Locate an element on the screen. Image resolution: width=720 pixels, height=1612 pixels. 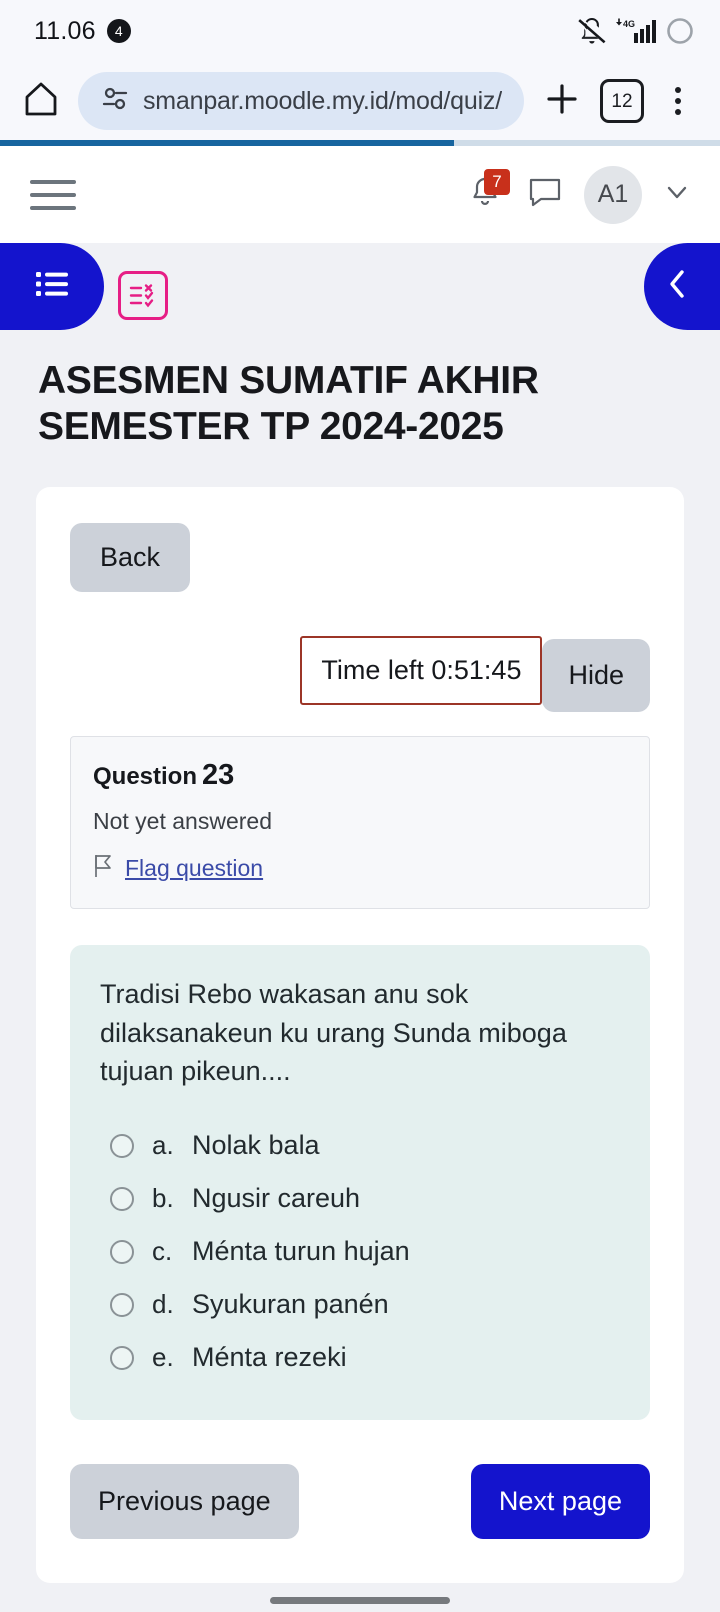
home-button is located at coordinates (41, 101).